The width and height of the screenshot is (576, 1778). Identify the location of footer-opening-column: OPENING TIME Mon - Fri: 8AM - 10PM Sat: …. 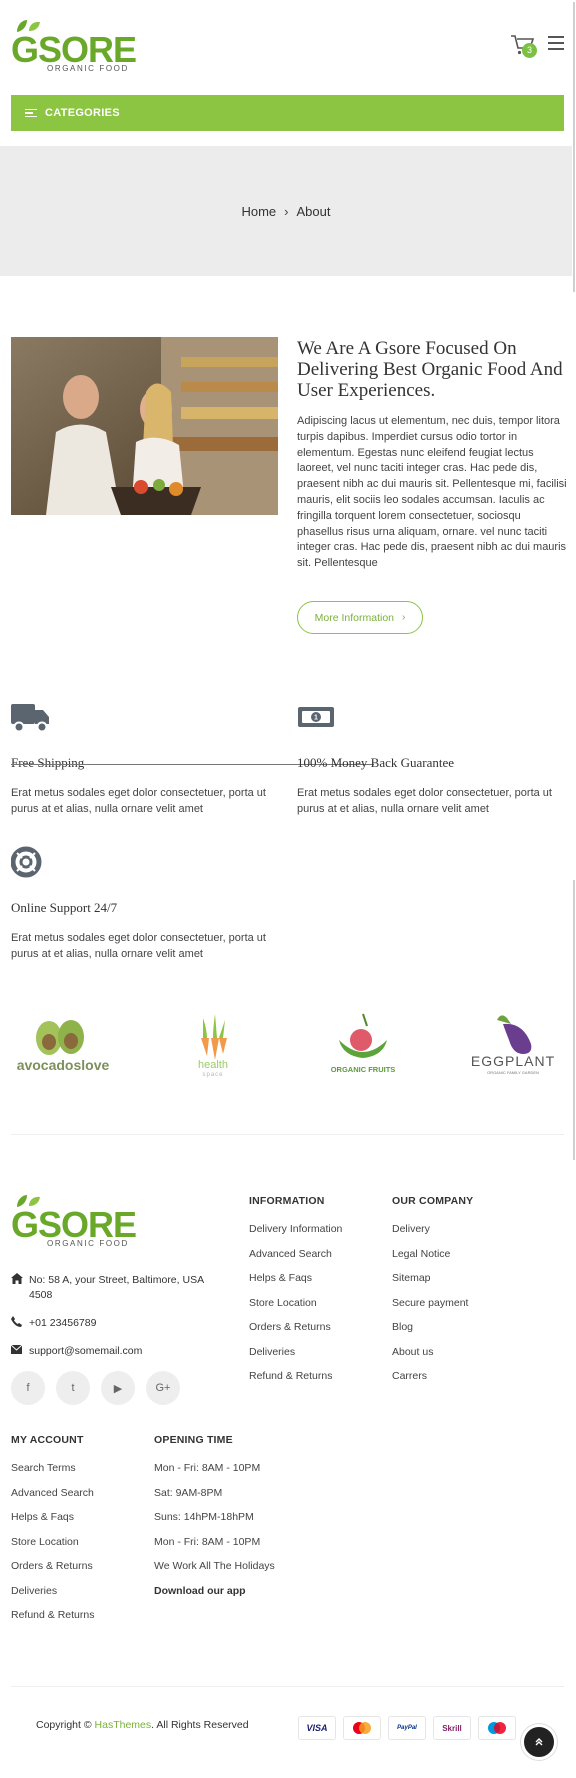
(214, 1521).